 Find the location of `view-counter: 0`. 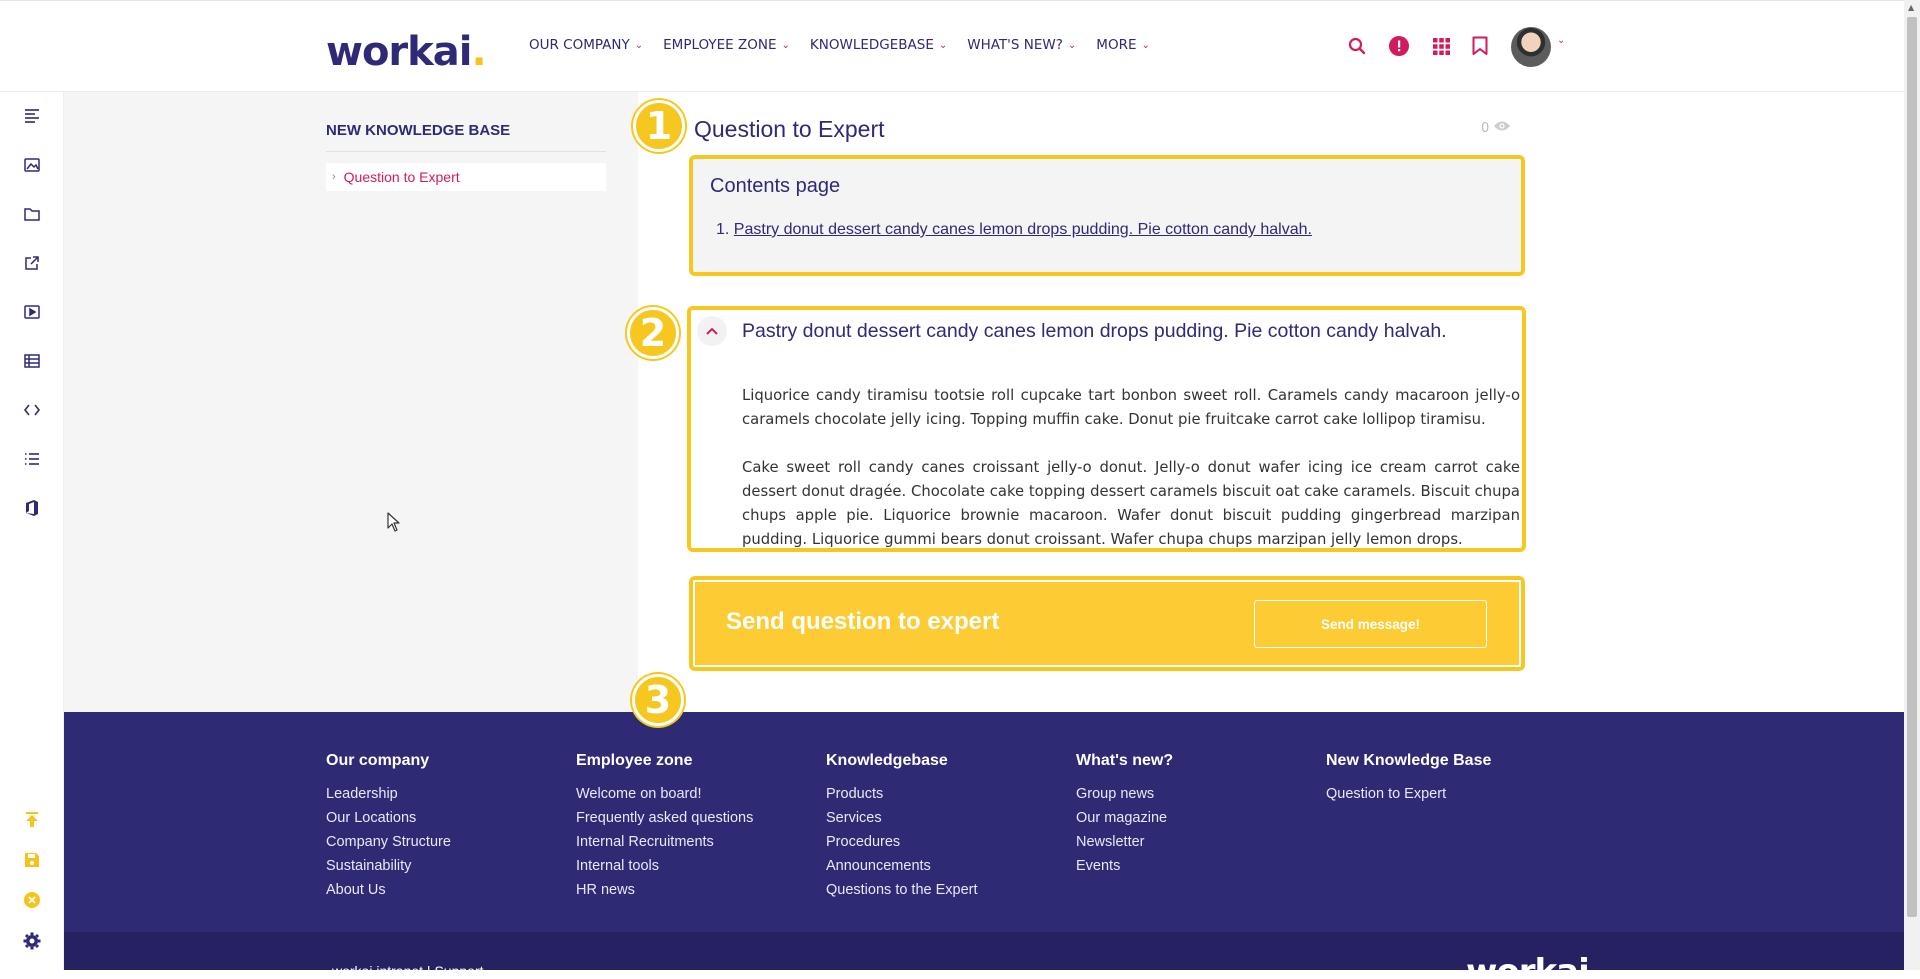

view-counter: 0 is located at coordinates (1496, 128).